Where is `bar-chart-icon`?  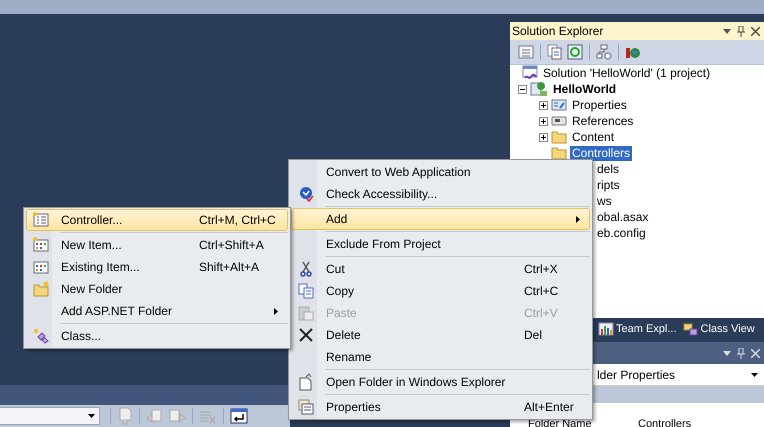
bar-chart-icon is located at coordinates (606, 329).